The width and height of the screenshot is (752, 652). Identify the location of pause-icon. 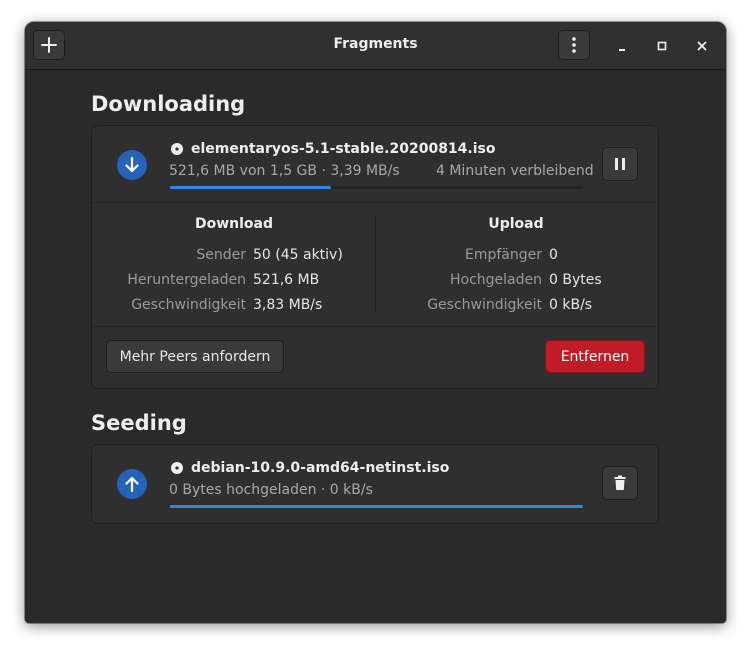
(620, 164).